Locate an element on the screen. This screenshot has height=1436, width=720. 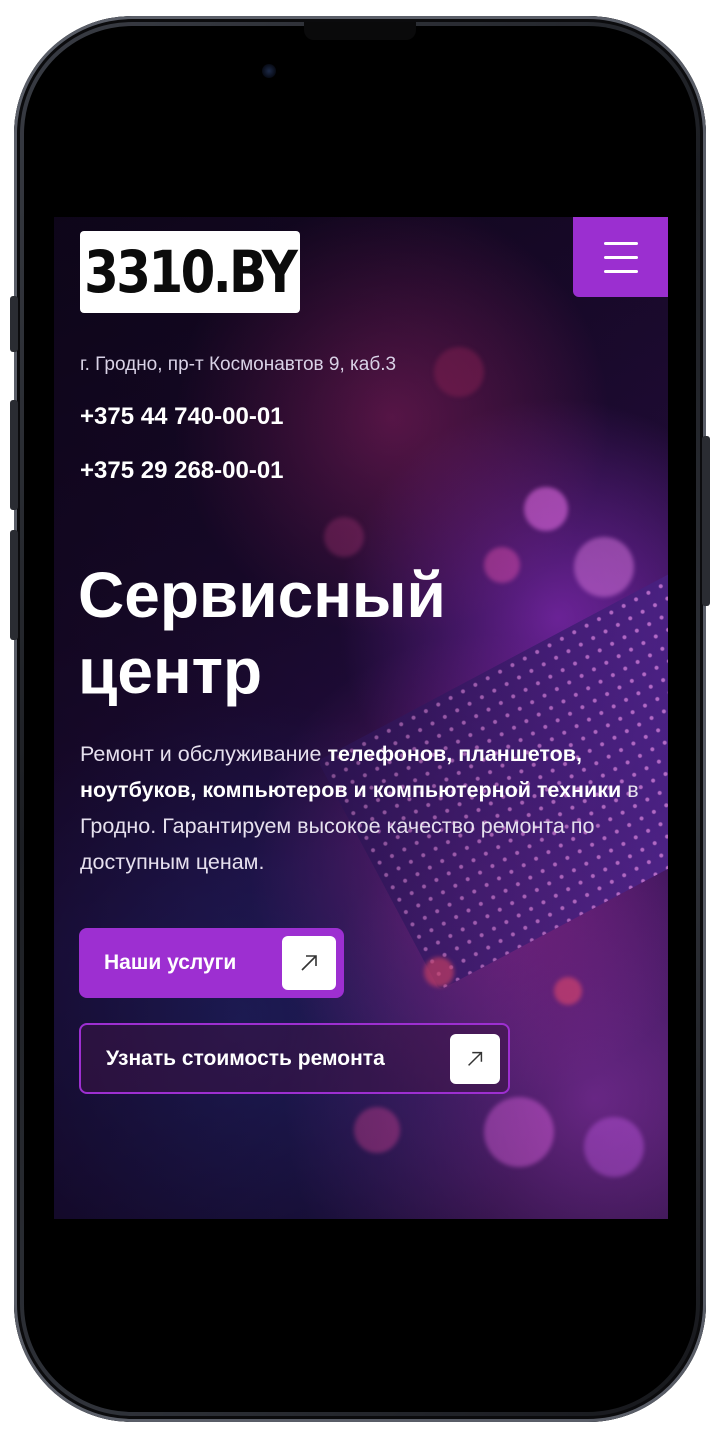
site-logo: 3310.BY is located at coordinates (190, 272).